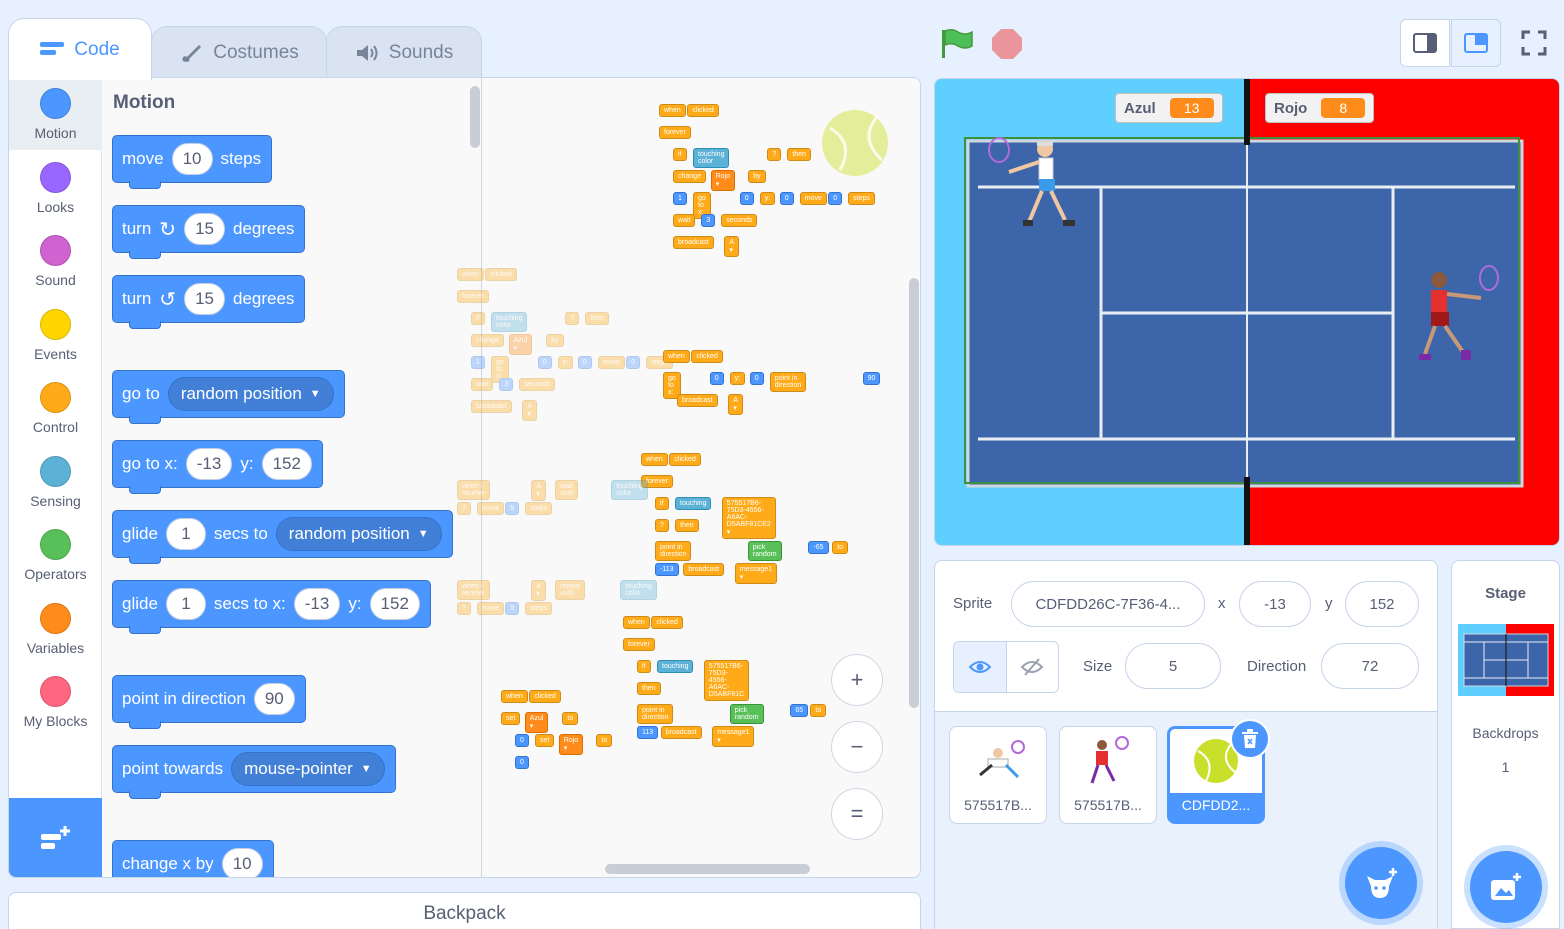 The height and width of the screenshot is (929, 1564). I want to click on script-token: message1 ▾, so click(733, 736).